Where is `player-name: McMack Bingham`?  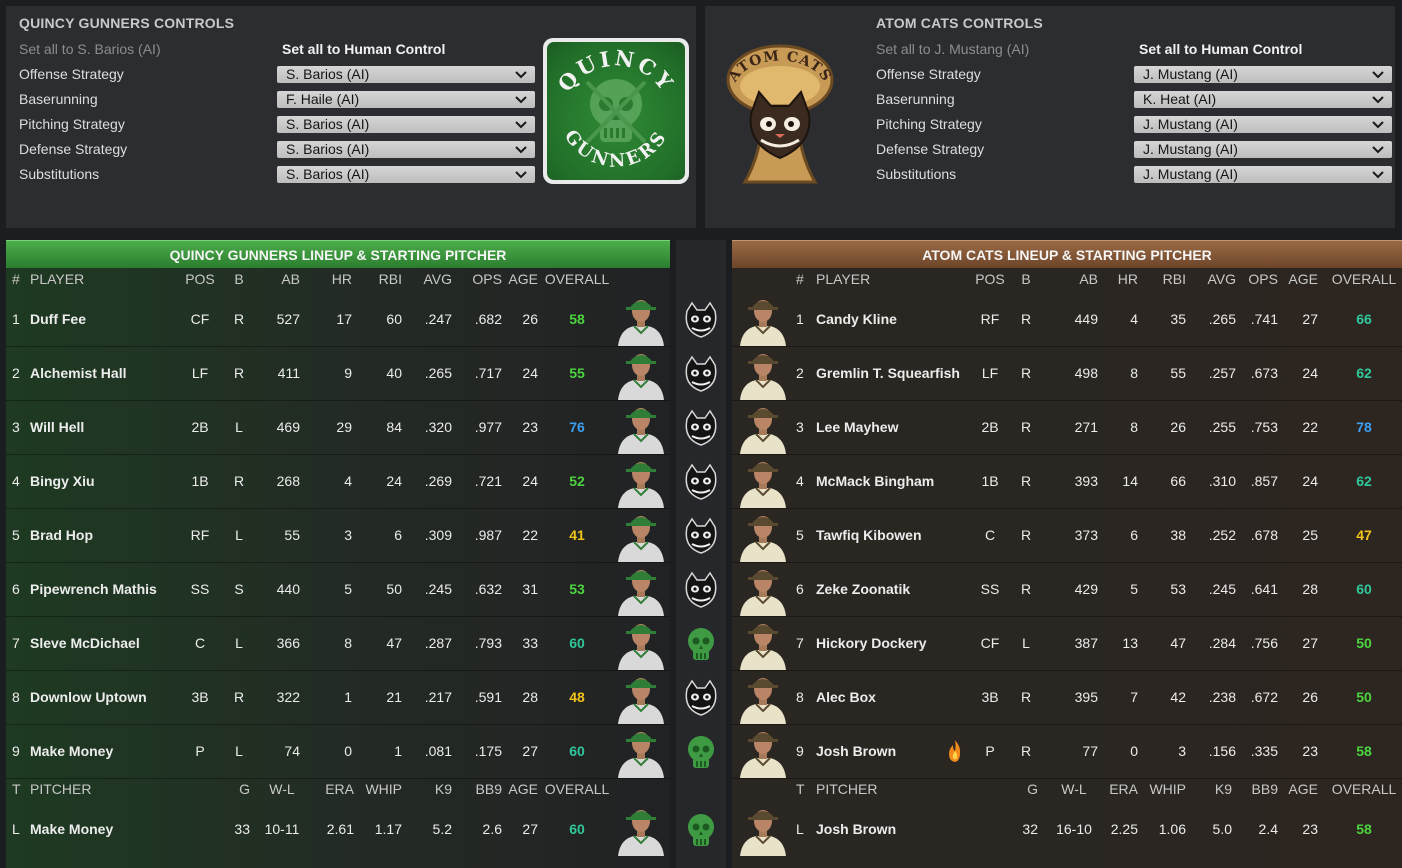 player-name: McMack Bingham is located at coordinates (896, 481).